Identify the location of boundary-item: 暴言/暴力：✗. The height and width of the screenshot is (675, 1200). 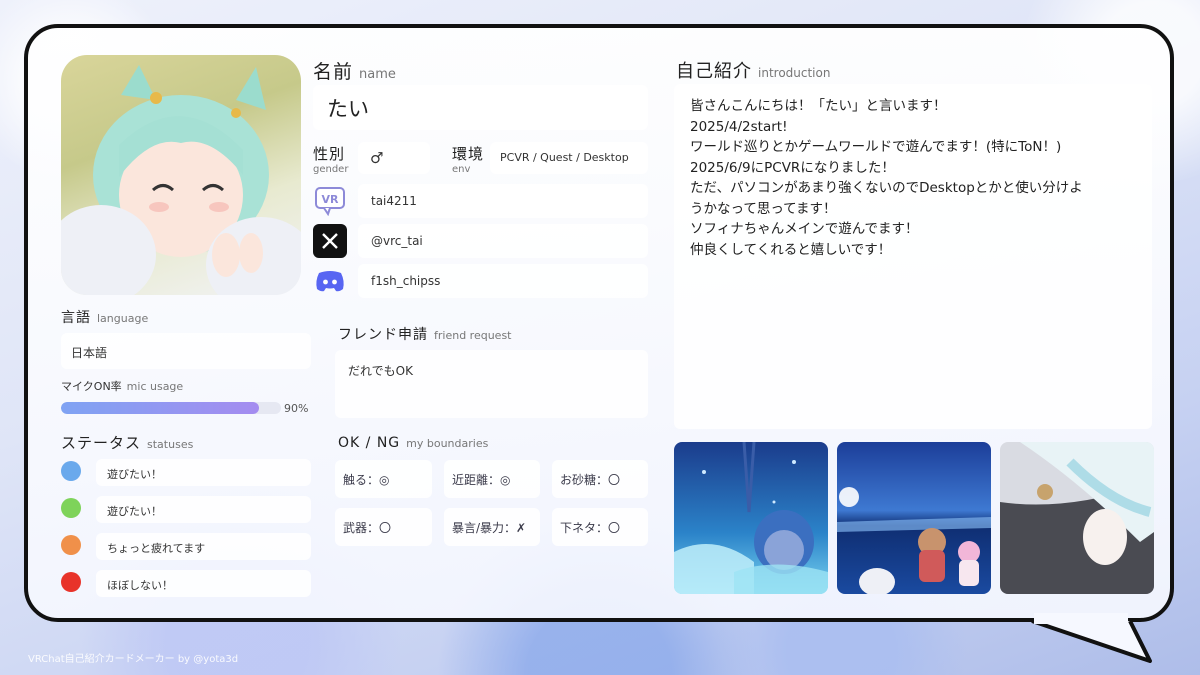
(492, 527).